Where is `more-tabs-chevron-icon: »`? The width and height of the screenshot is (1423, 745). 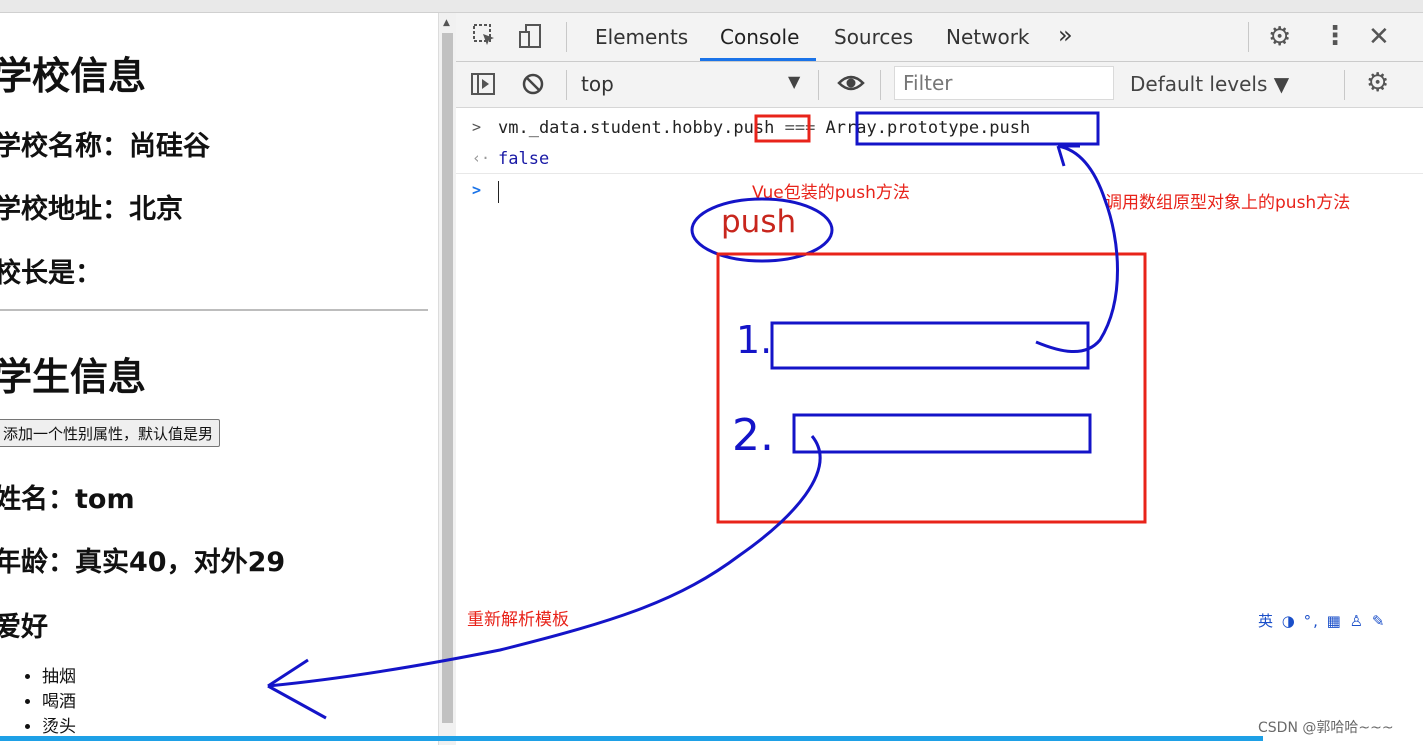 more-tabs-chevron-icon: » is located at coordinates (1065, 35).